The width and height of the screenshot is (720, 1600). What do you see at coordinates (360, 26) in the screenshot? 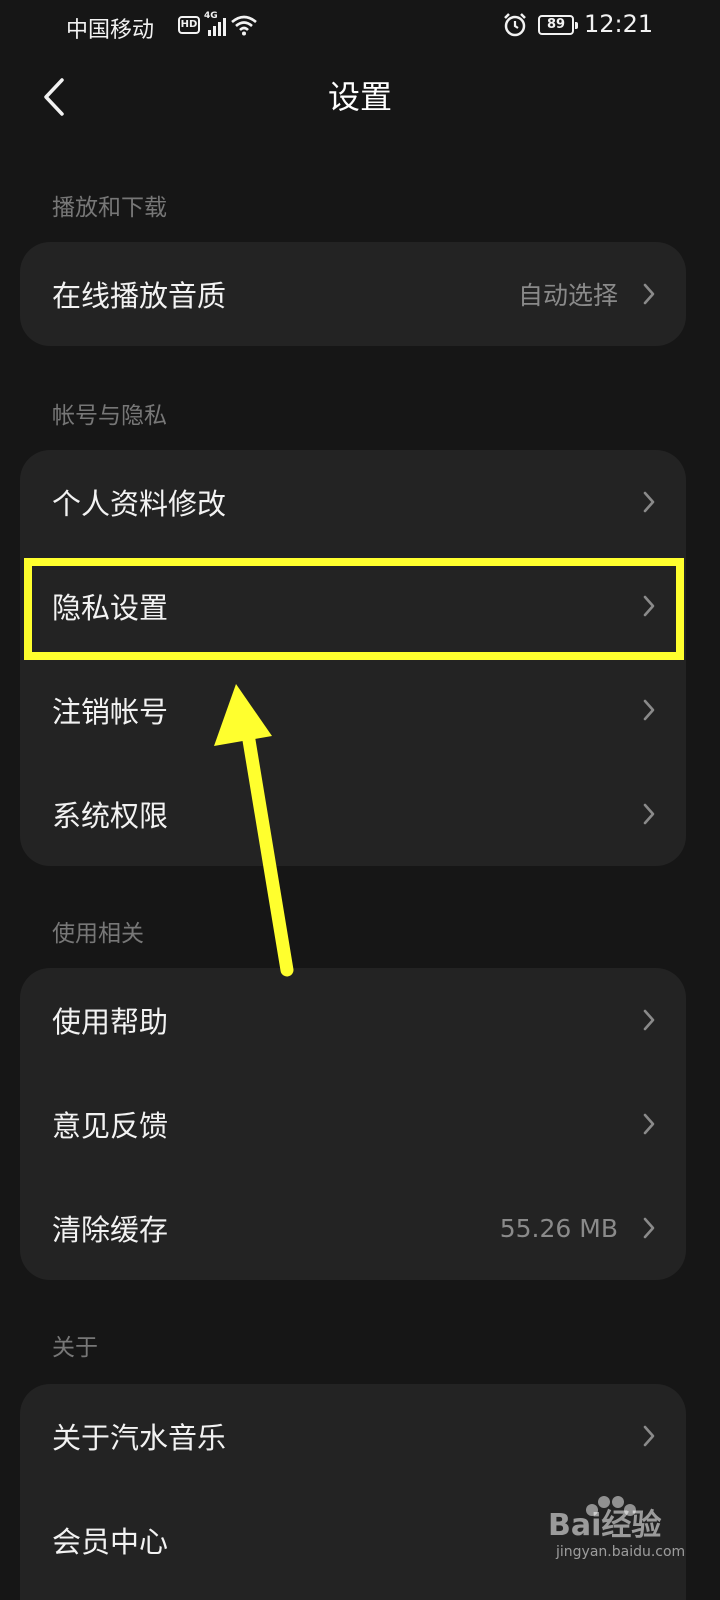
I see `status-bar: 中国移动 HD 4G 89 12:21` at bounding box center [360, 26].